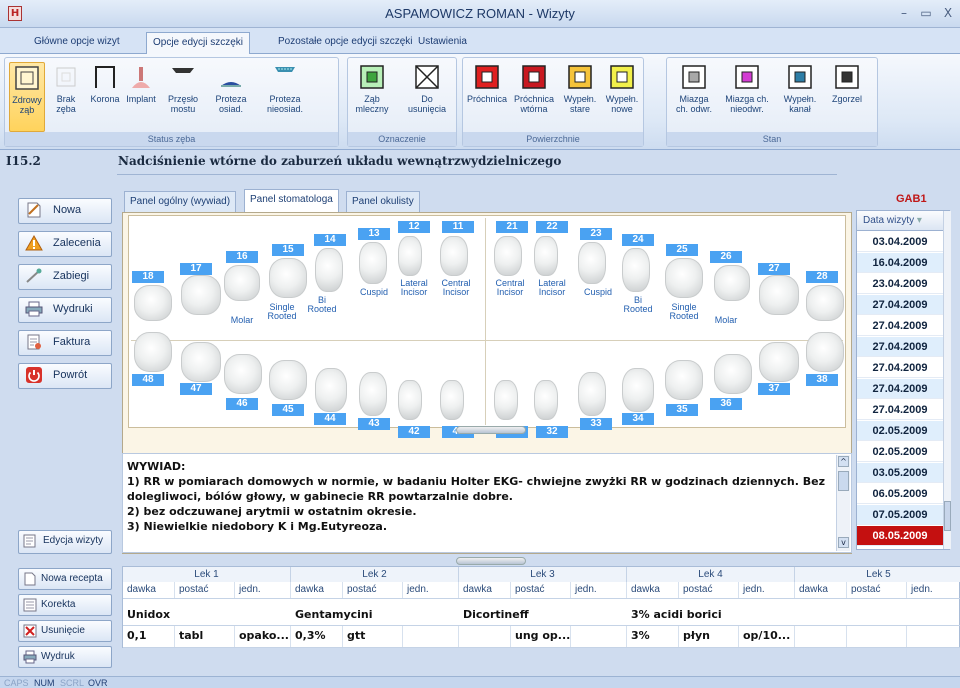  Describe the element at coordinates (231, 97) in the screenshot. I see `proteza-osiad-button: Proteza osiad.` at that location.